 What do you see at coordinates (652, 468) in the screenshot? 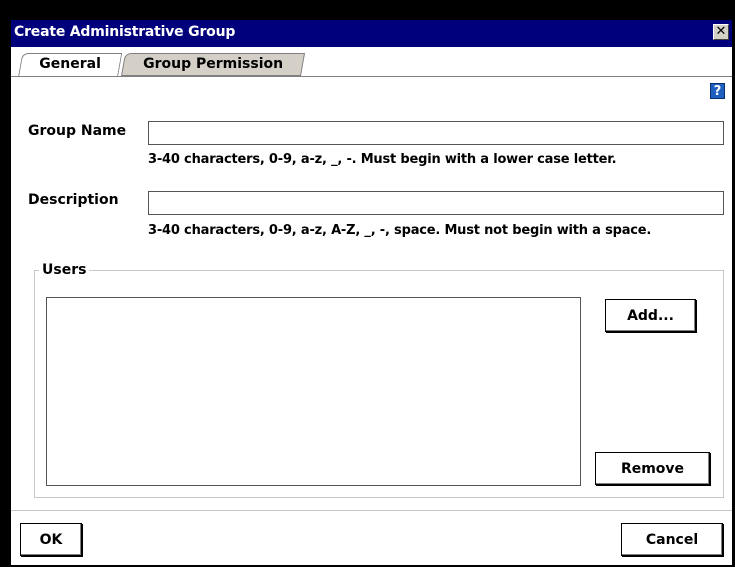
I see `remove-user-button: Remove` at bounding box center [652, 468].